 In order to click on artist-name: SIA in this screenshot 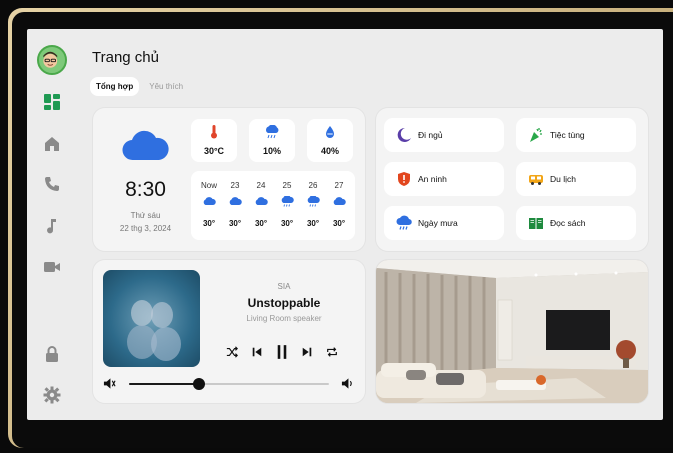, I will do `click(284, 286)`.